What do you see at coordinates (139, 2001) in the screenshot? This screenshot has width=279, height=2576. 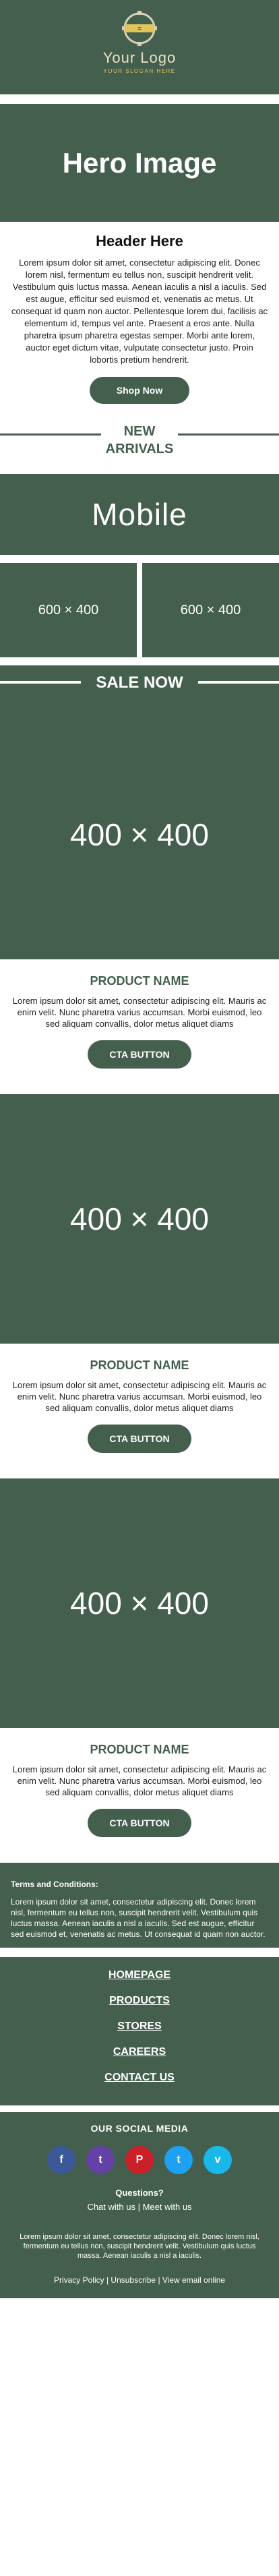 I see `link-products: PRODUCTS` at bounding box center [139, 2001].